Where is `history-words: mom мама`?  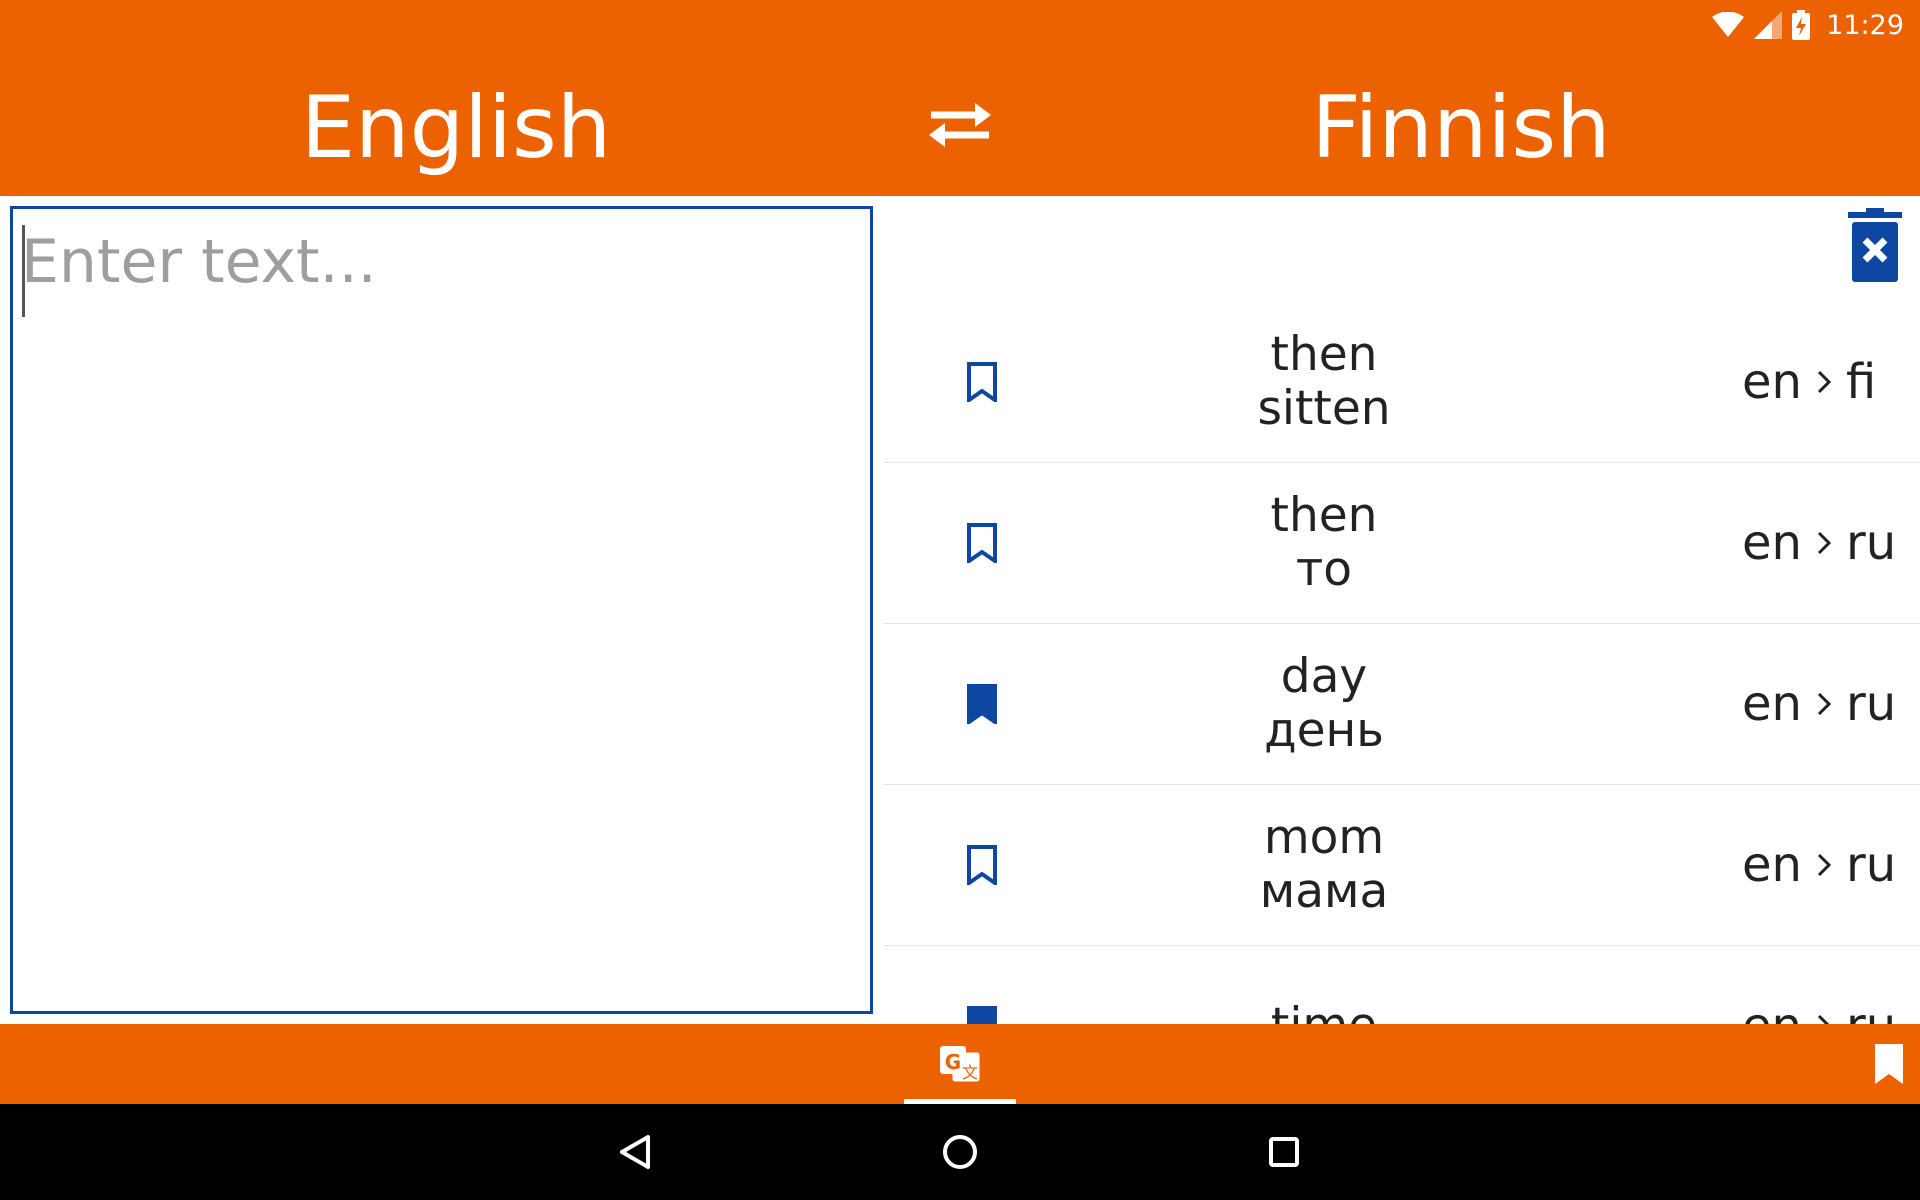
history-words: mom мама is located at coordinates (1324, 865).